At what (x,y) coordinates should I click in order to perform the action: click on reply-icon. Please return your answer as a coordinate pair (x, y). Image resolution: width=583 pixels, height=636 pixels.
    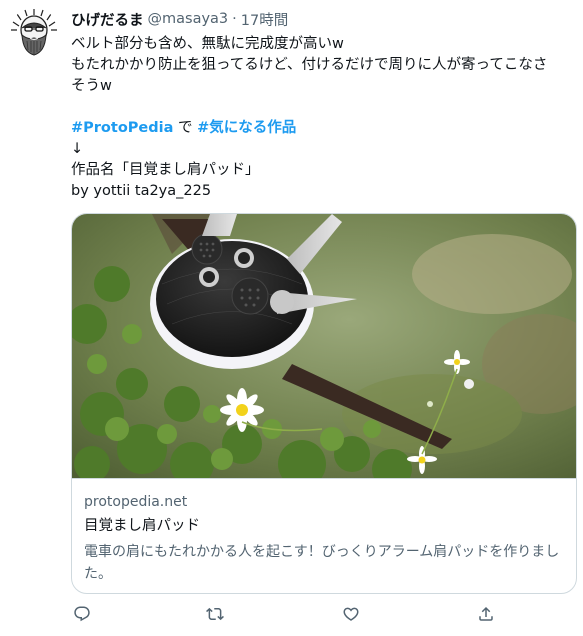
    Looking at the image, I should click on (82, 614).